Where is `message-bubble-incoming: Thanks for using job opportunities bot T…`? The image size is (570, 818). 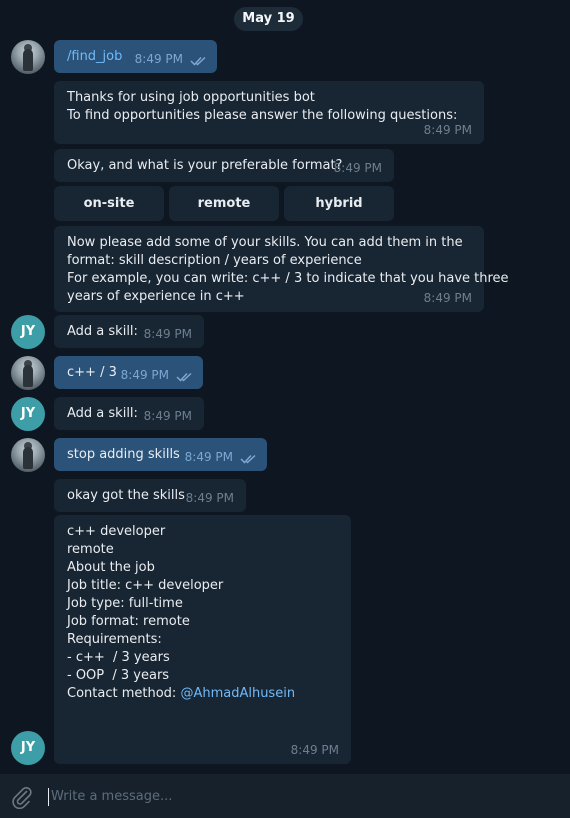
message-bubble-incoming: Thanks for using job opportunities bot T… is located at coordinates (269, 112).